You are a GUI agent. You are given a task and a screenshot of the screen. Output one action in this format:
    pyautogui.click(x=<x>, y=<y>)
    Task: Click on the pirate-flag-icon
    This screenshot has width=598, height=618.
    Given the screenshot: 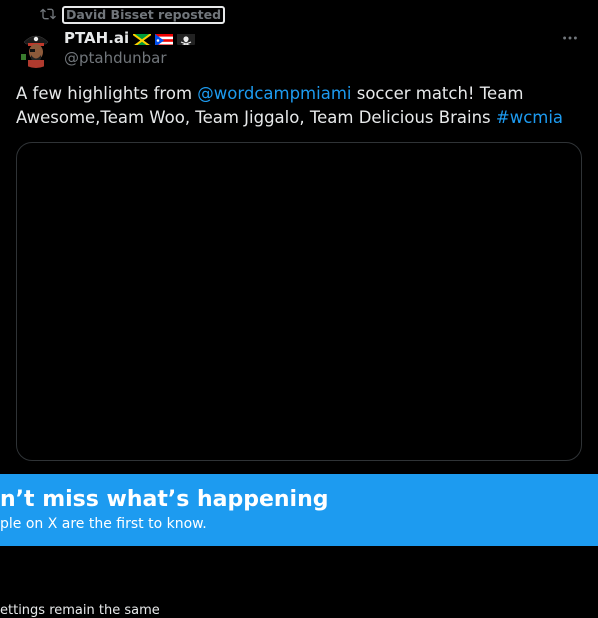 What is the action you would take?
    pyautogui.click(x=186, y=38)
    